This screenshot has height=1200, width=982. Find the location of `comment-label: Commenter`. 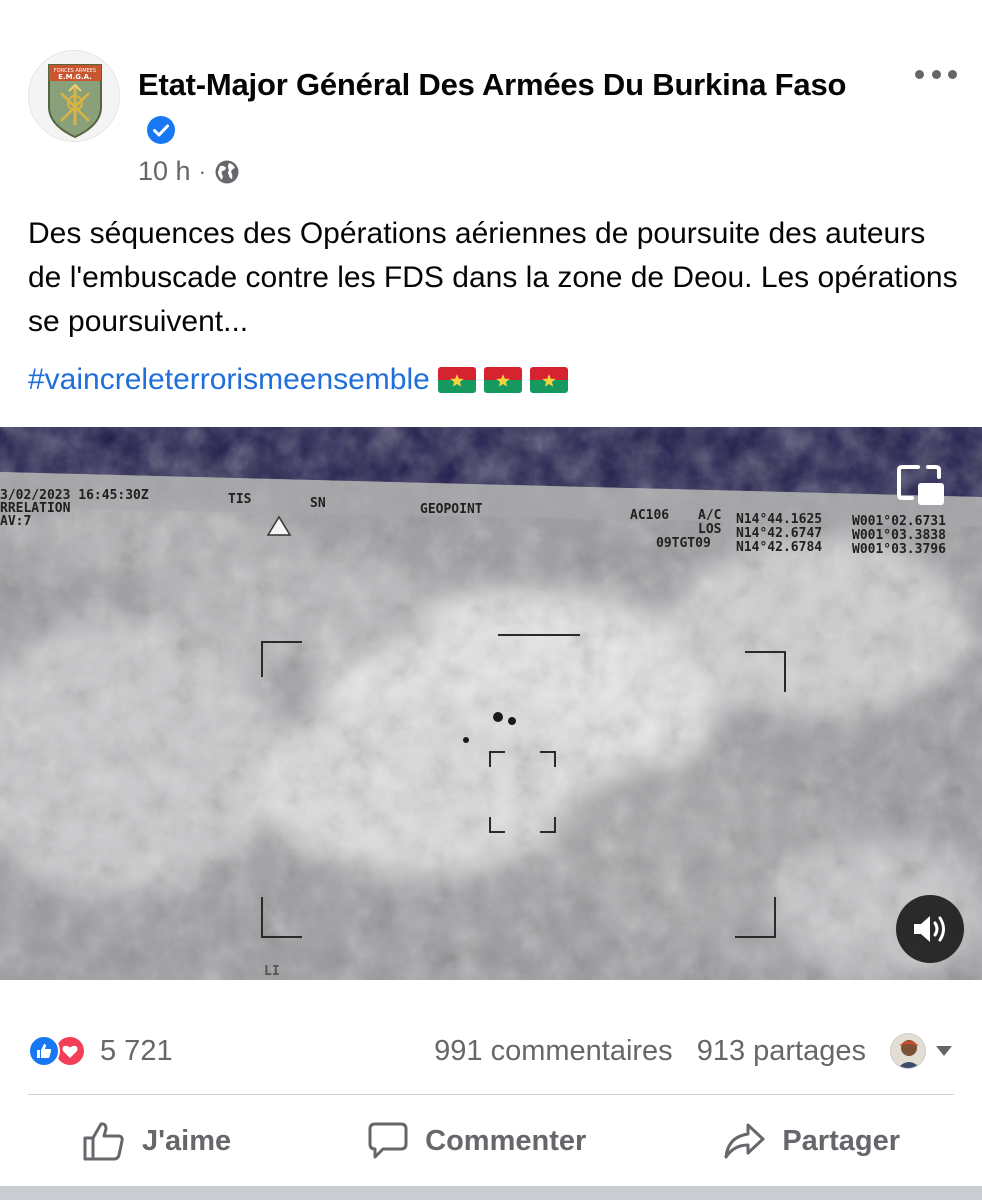

comment-label: Commenter is located at coordinates (506, 1140).